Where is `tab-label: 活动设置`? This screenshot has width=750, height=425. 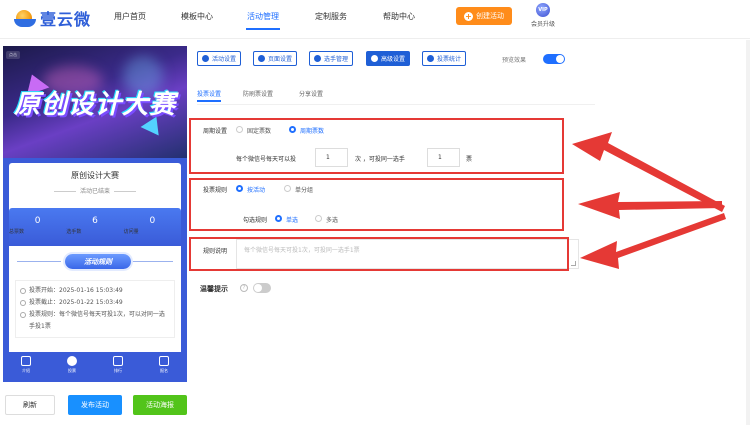
tab-label: 活动设置 is located at coordinates (224, 59).